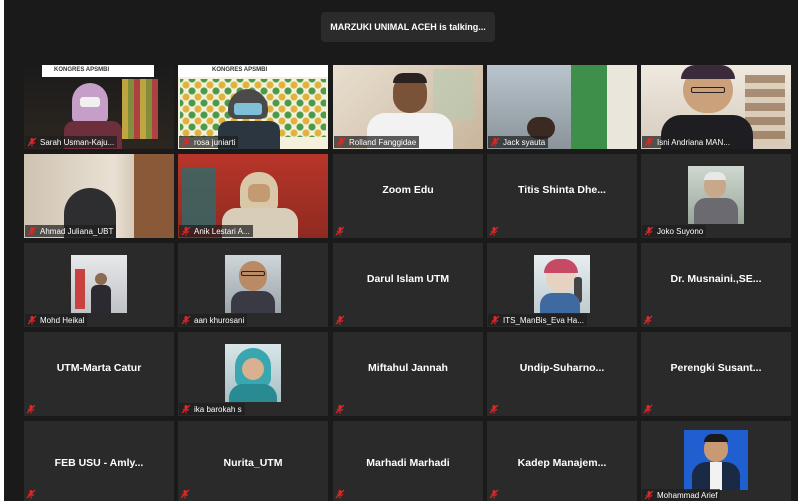 This screenshot has height=501, width=798. I want to click on participant-tile-ika: ika barokah s, so click(253, 374).